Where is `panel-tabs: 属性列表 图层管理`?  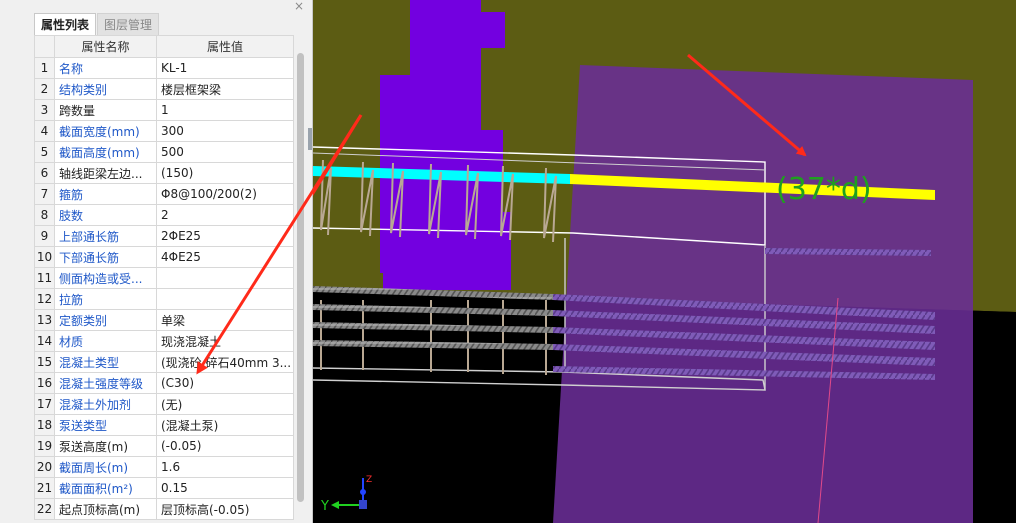
panel-tabs: 属性列表 图层管理 is located at coordinates (97, 24).